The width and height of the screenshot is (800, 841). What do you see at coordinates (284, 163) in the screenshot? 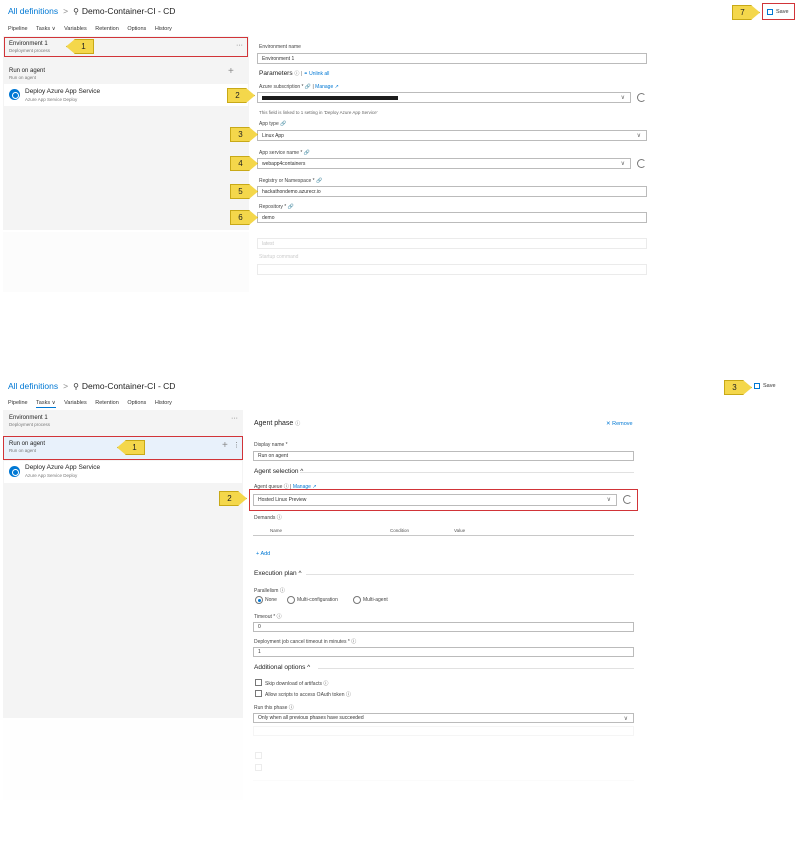
I see `app-service-name-value: webapp4containers` at bounding box center [284, 163].